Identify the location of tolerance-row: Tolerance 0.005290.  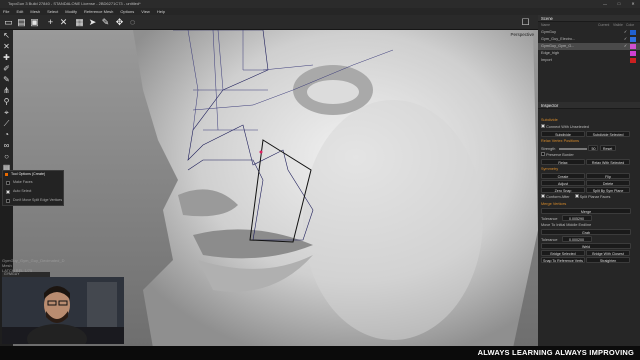
(589, 218).